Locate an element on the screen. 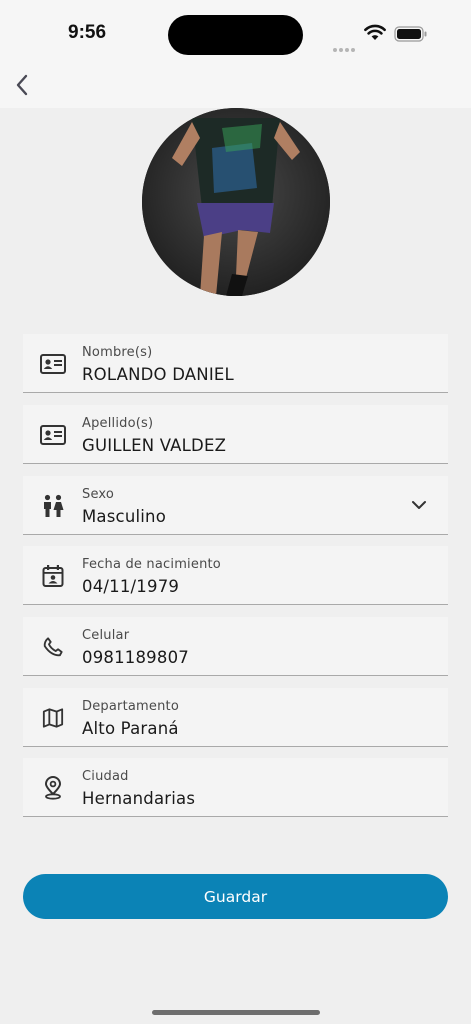 This screenshot has width=471, height=1024. field-value: GUILLEN VALDEZ is located at coordinates (154, 445).